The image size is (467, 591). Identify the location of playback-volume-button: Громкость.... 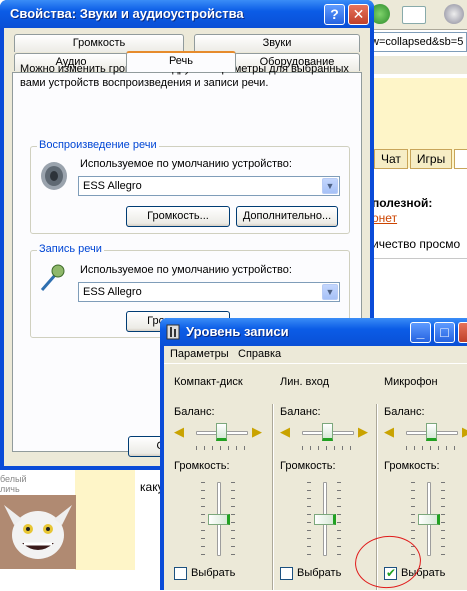
(178, 216).